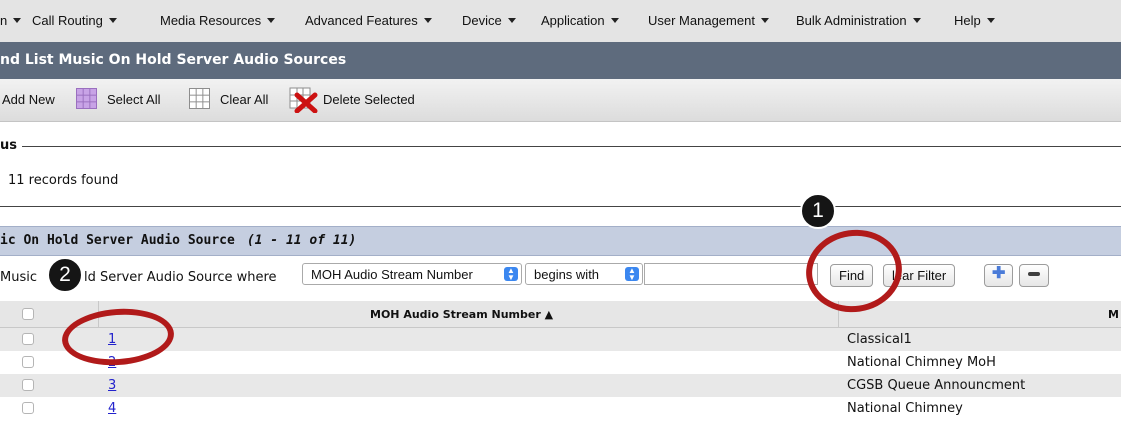 The width and height of the screenshot is (1121, 430). Describe the element at coordinates (461, 314) in the screenshot. I see `column-header-stream-number: MOH Audio Stream Number ▲` at that location.